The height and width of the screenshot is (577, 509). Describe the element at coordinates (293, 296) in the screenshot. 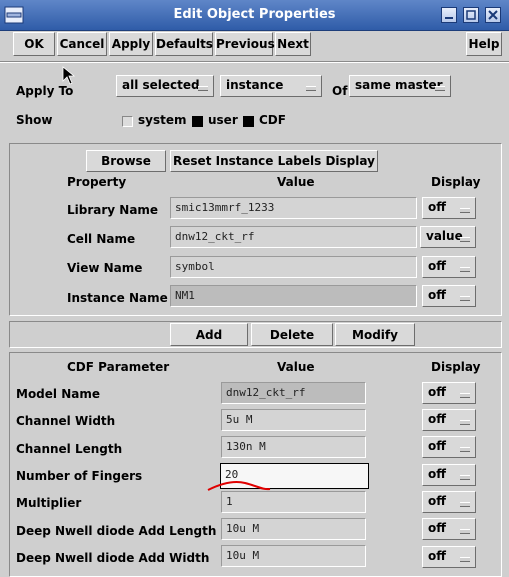

I see `instance-name-field: NM1` at that location.